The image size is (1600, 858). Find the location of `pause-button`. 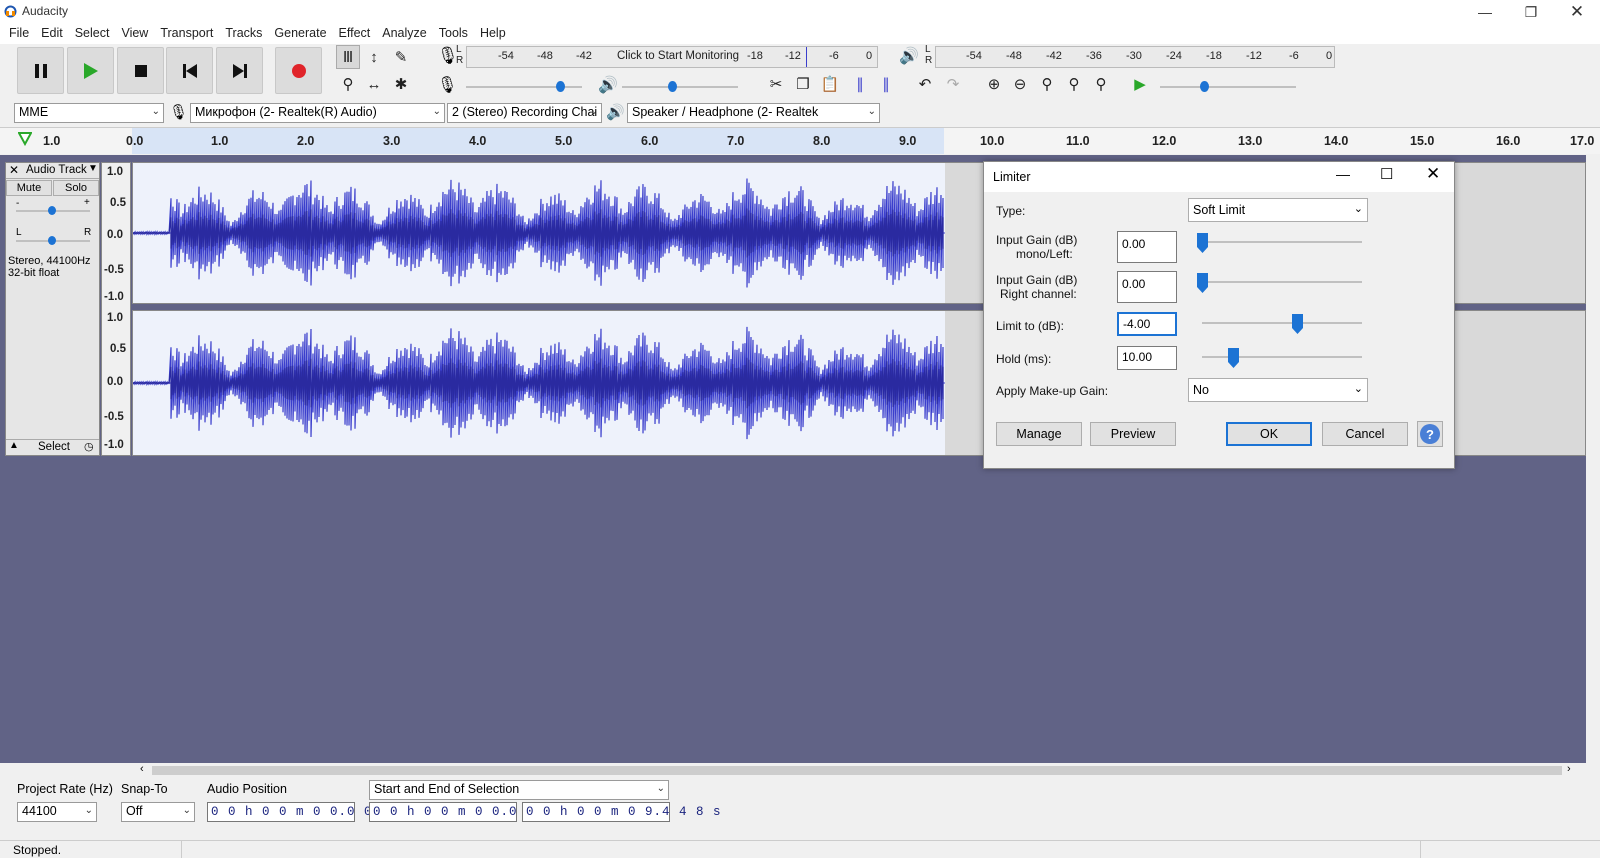

pause-button is located at coordinates (40, 70).